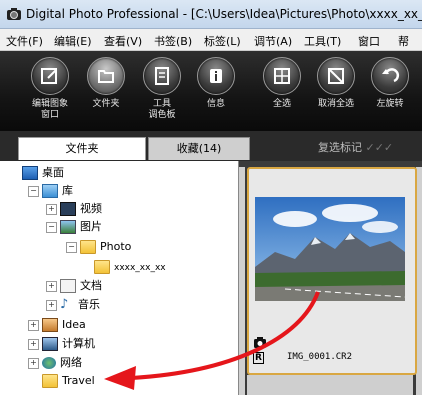  What do you see at coordinates (67, 190) in the screenshot?
I see `tree-label: 库` at bounding box center [67, 190].